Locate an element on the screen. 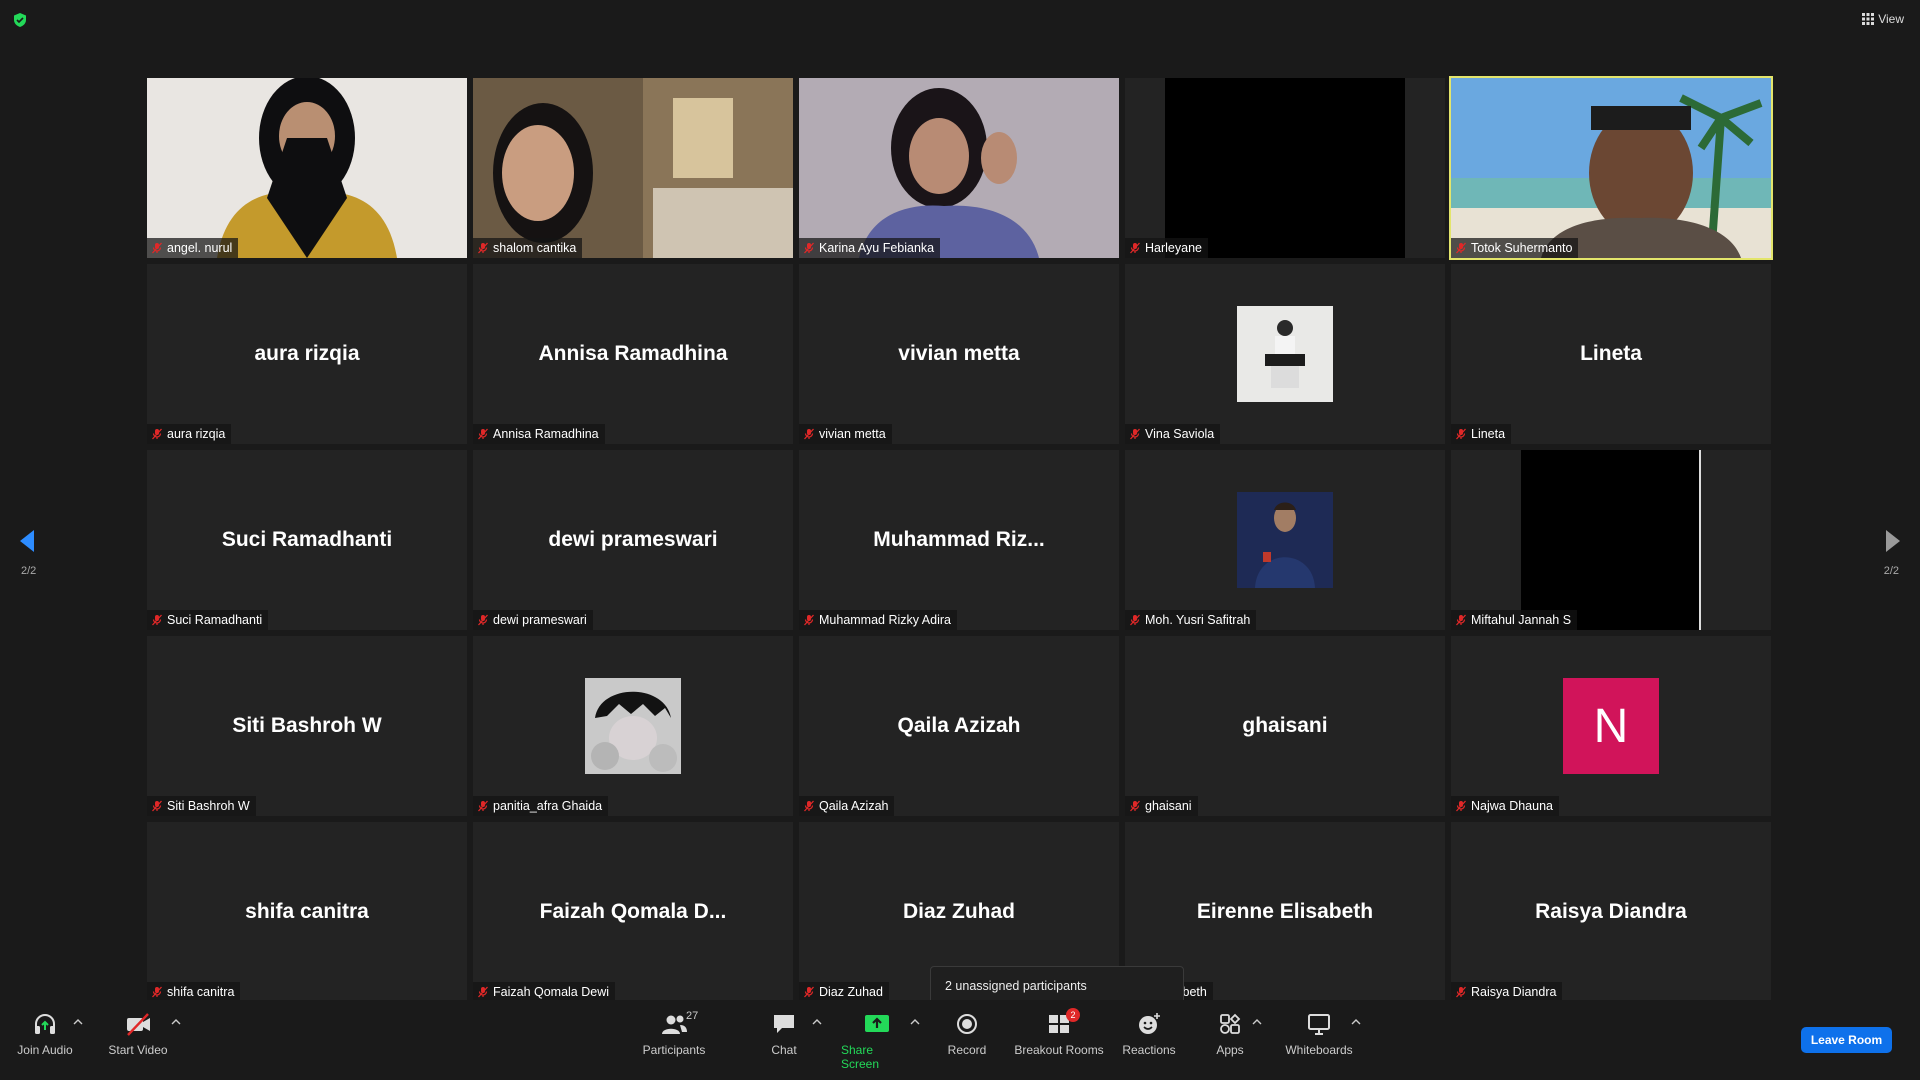  participants-button: 27 Participants is located at coordinates (674, 1033).